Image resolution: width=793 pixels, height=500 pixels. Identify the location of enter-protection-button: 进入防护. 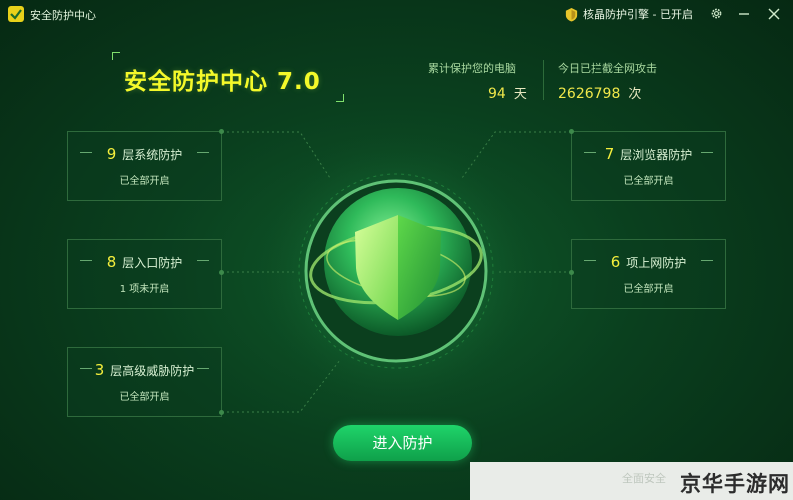
(402, 443).